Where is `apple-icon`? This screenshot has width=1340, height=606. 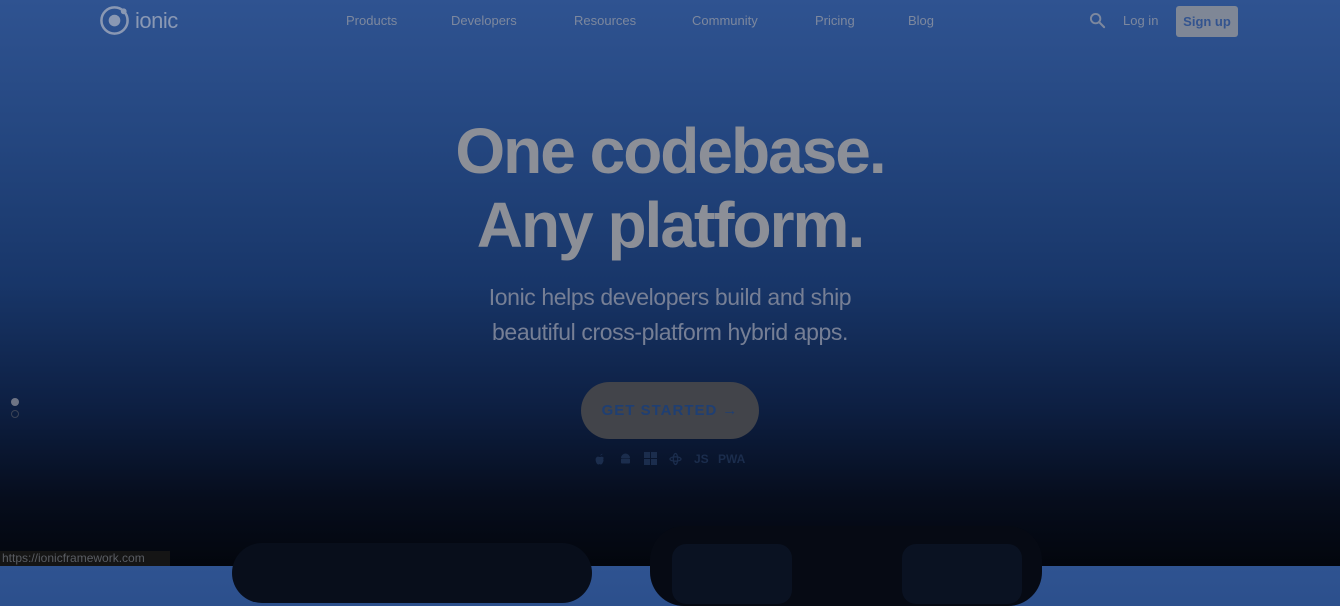 apple-icon is located at coordinates (599, 459).